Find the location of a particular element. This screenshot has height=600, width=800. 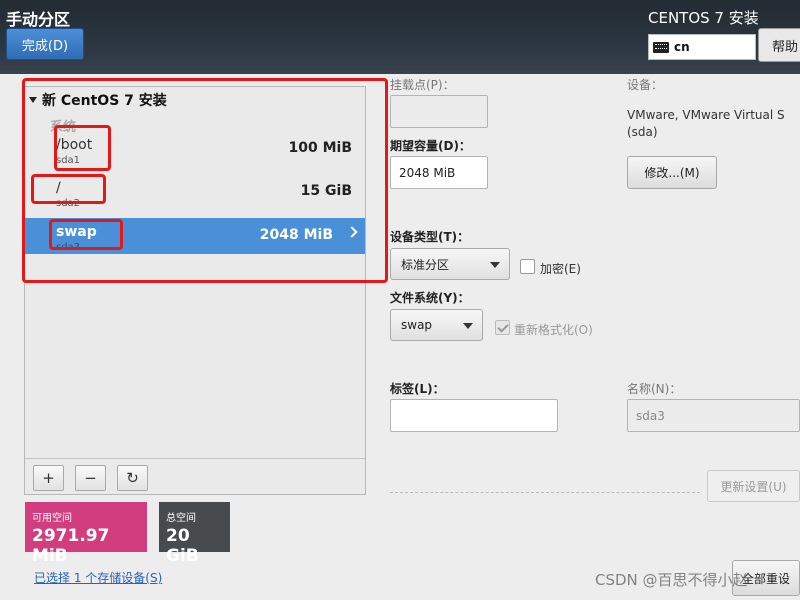

partition-device: sda3 is located at coordinates (68, 247).